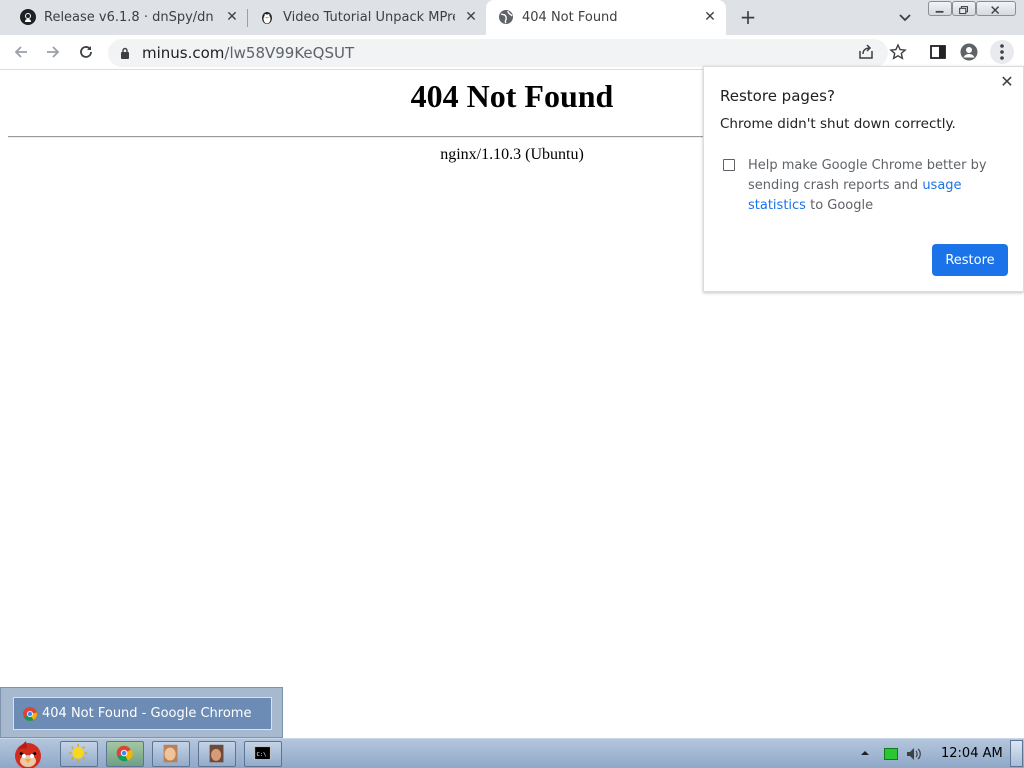  I want to click on crash-report-checkbox, so click(729, 165).